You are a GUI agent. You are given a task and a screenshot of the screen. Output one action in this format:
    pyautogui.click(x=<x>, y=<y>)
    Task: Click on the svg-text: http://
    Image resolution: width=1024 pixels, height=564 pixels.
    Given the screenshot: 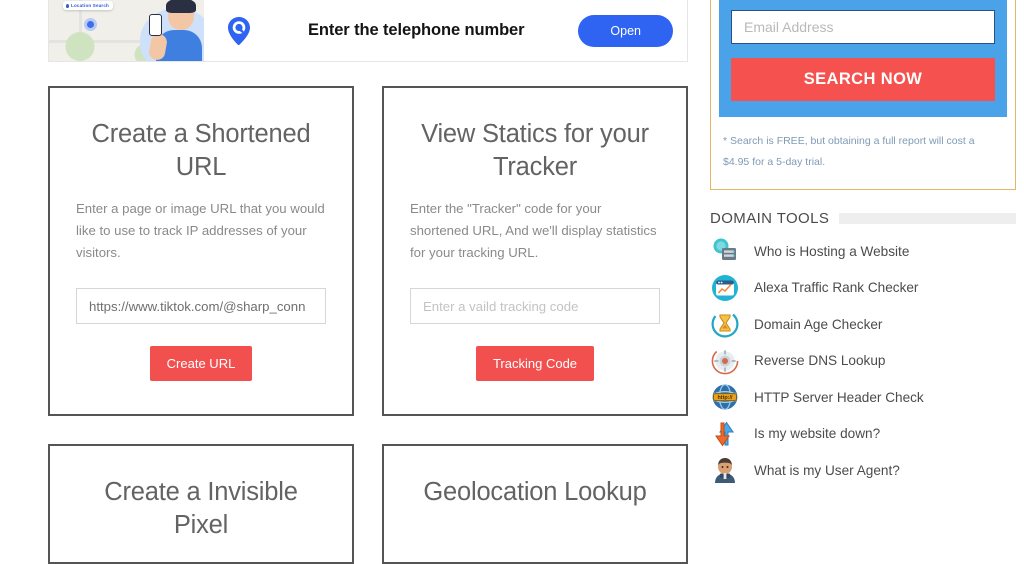 What is the action you would take?
    pyautogui.click(x=725, y=398)
    